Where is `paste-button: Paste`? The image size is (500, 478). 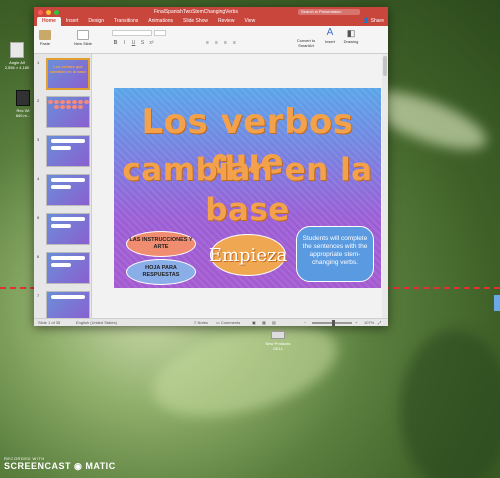 paste-button: Paste is located at coordinates (45, 38).